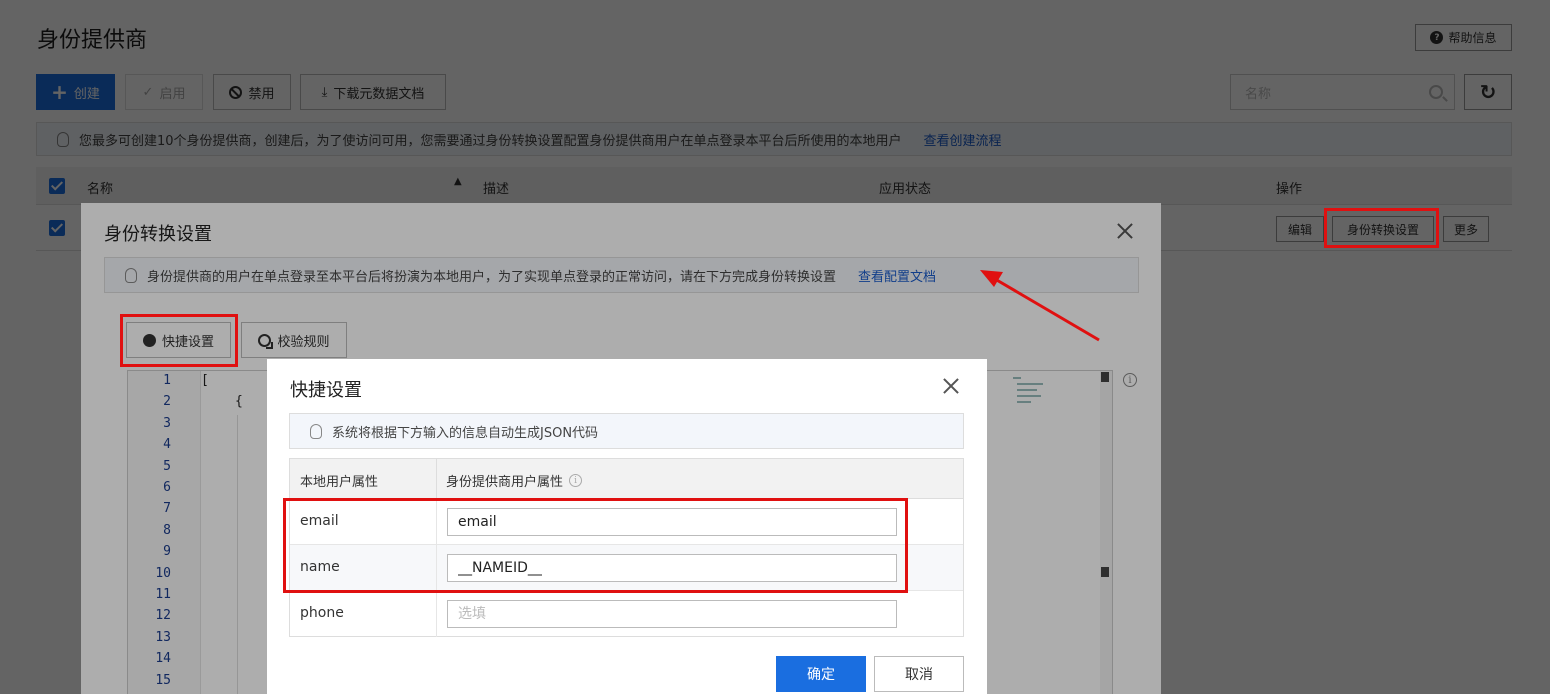 The image size is (1550, 694). What do you see at coordinates (505, 482) in the screenshot?
I see `col-idp-label: 身份提供商用户属性` at bounding box center [505, 482].